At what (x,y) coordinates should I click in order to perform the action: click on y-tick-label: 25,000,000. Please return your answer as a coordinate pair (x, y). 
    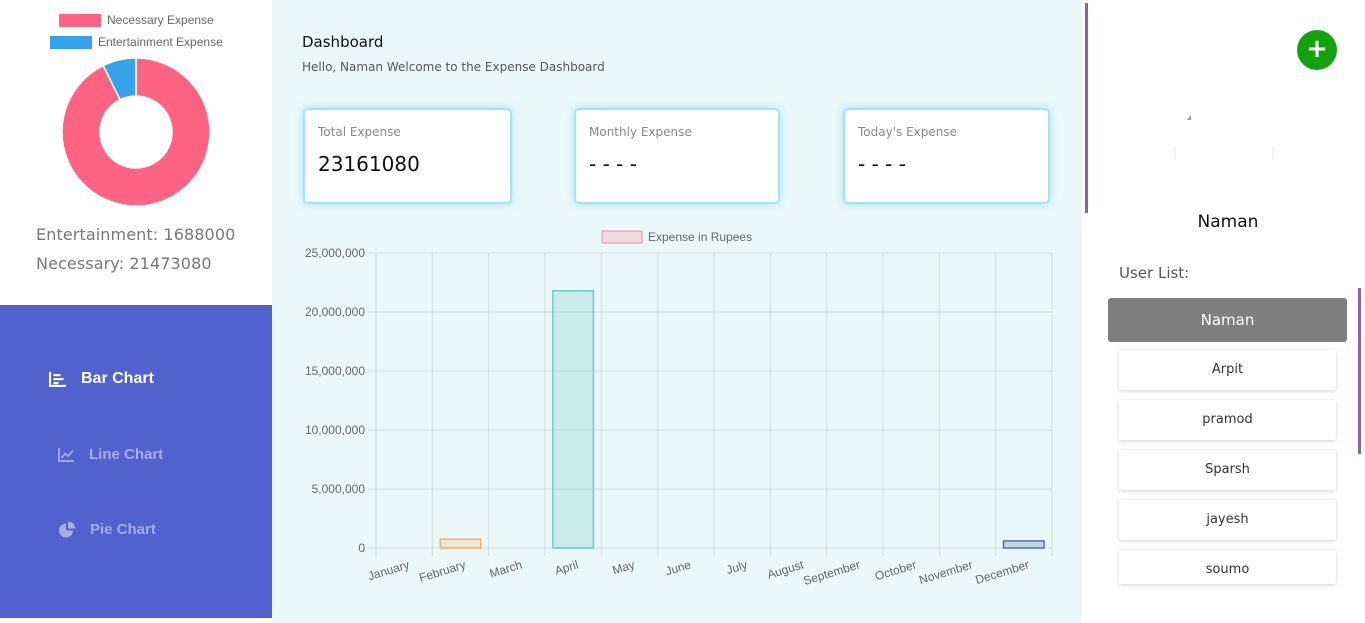
    Looking at the image, I should click on (335, 253).